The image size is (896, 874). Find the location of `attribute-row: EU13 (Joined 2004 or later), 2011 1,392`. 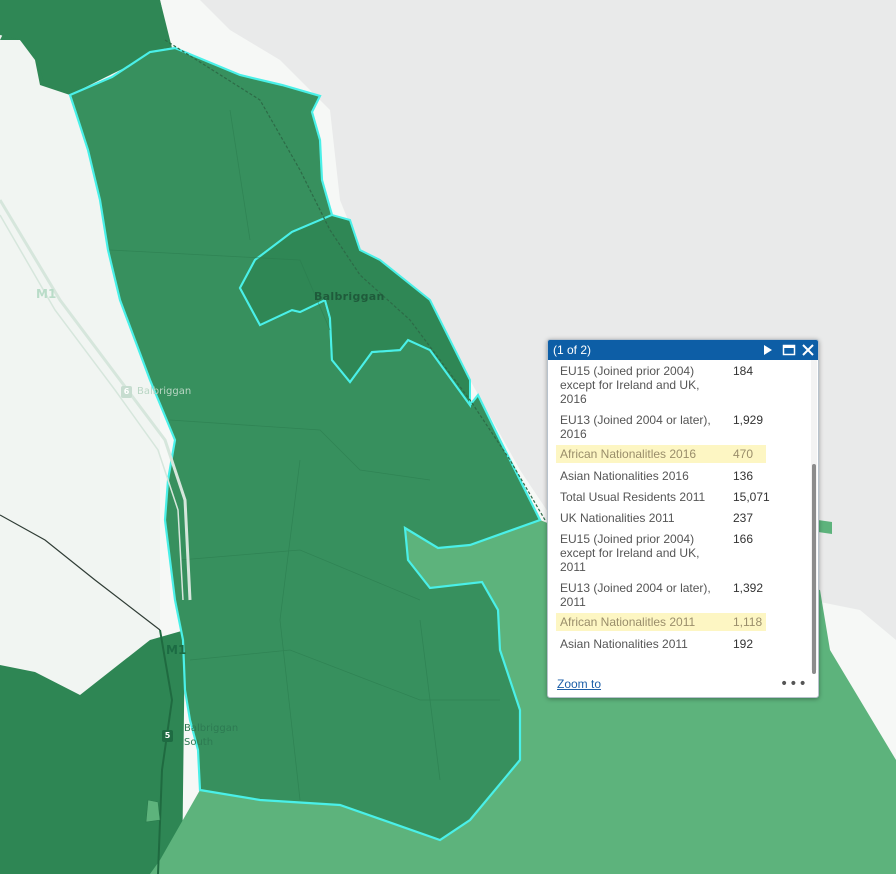

attribute-row: EU13 (Joined 2004 or later), 2011 1,392 is located at coordinates (661, 595).